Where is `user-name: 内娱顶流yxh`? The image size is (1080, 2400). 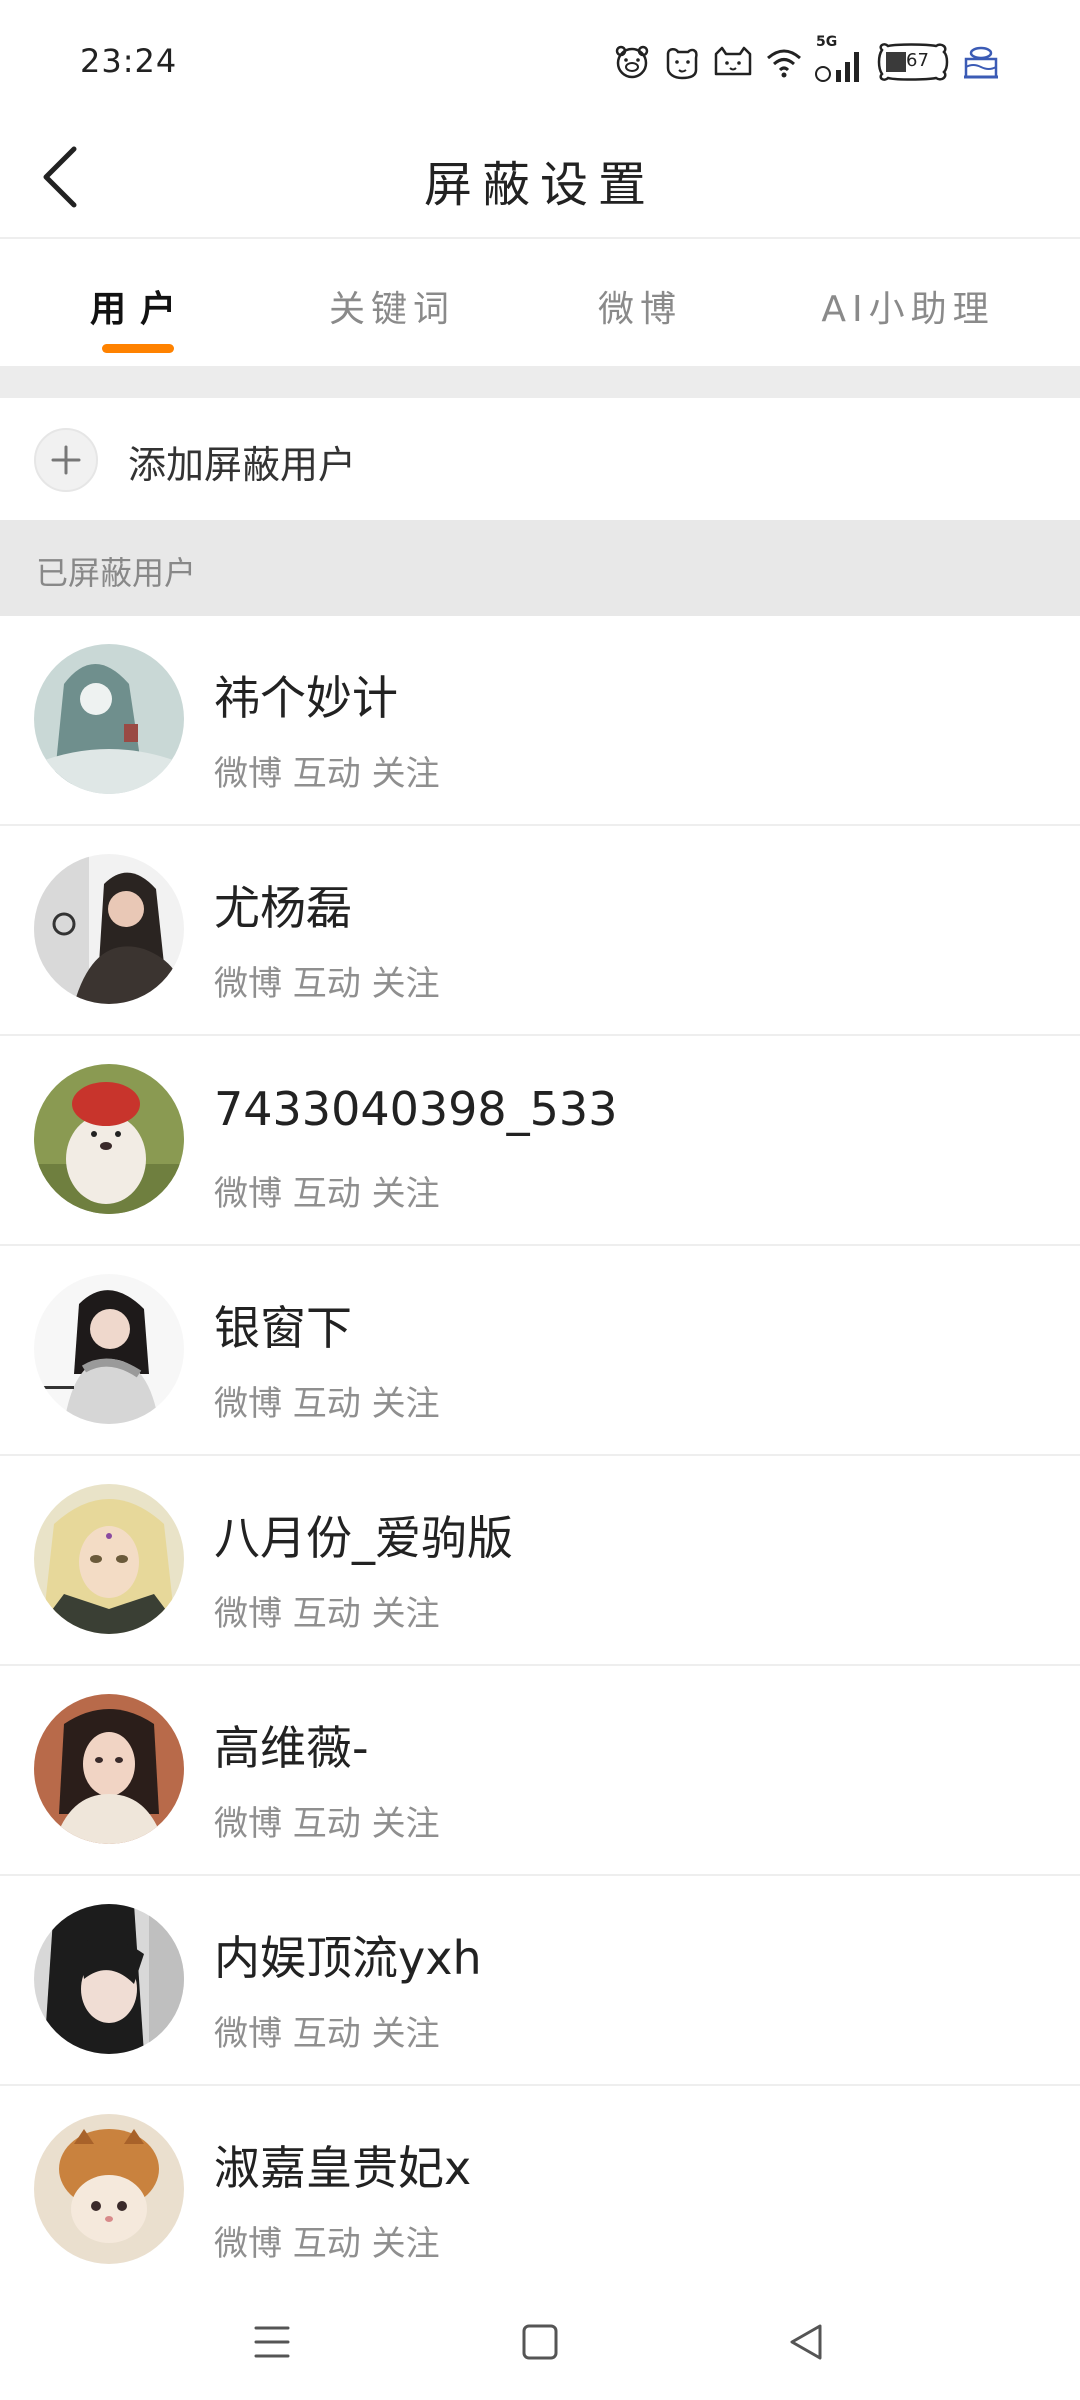
user-name: 内娱顶流yxh is located at coordinates (348, 1958).